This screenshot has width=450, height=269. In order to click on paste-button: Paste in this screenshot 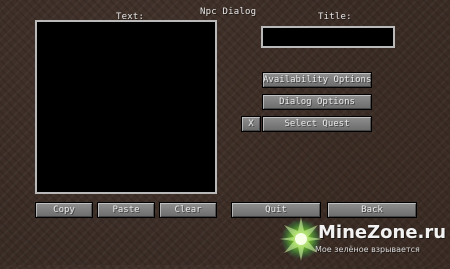, I will do `click(126, 210)`.